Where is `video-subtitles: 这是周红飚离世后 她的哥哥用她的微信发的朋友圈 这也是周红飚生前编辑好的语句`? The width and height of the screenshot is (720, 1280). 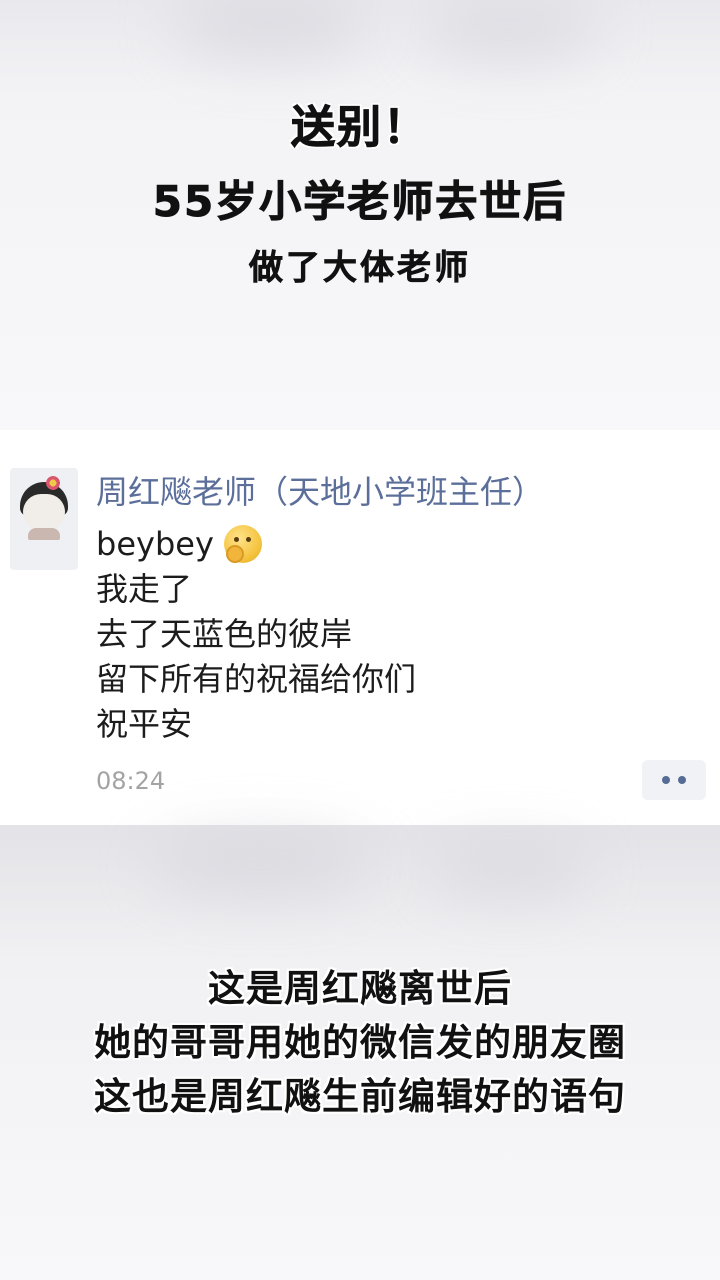 video-subtitles: 这是周红飚离世后 她的哥哥用她的微信发的朋友圈 这也是周红飚生前编辑好的语句 is located at coordinates (360, 1043).